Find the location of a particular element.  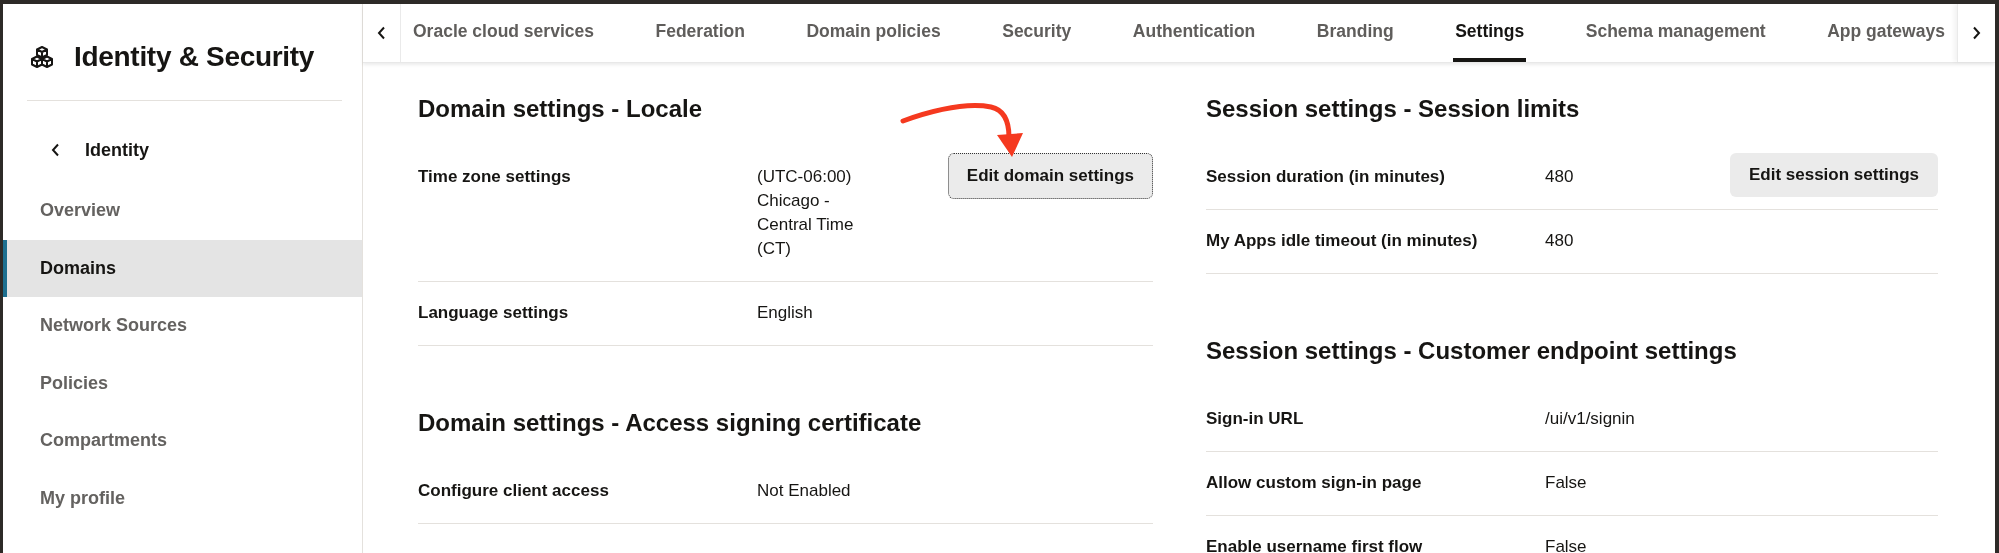

cubes-icon is located at coordinates (42, 57).